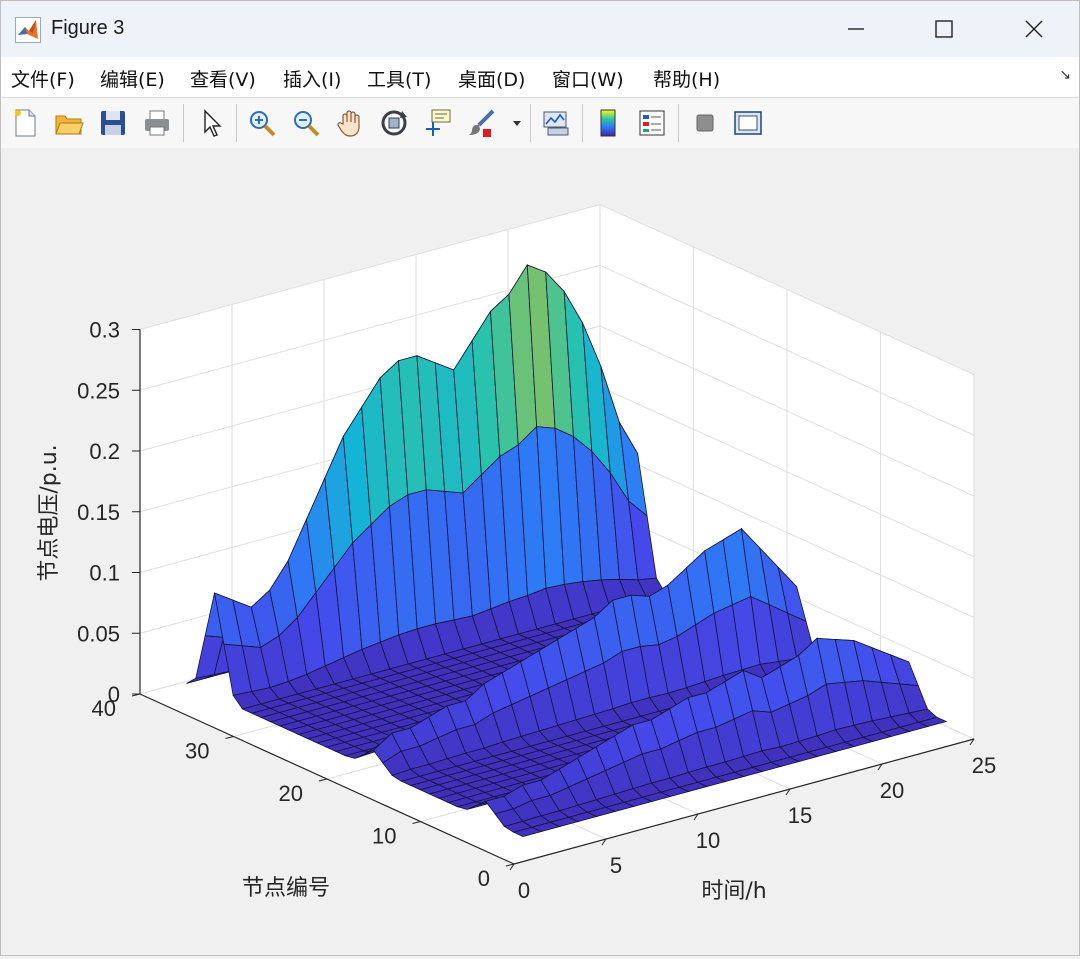 The height and width of the screenshot is (959, 1080). I want to click on colorbar-icon, so click(608, 123).